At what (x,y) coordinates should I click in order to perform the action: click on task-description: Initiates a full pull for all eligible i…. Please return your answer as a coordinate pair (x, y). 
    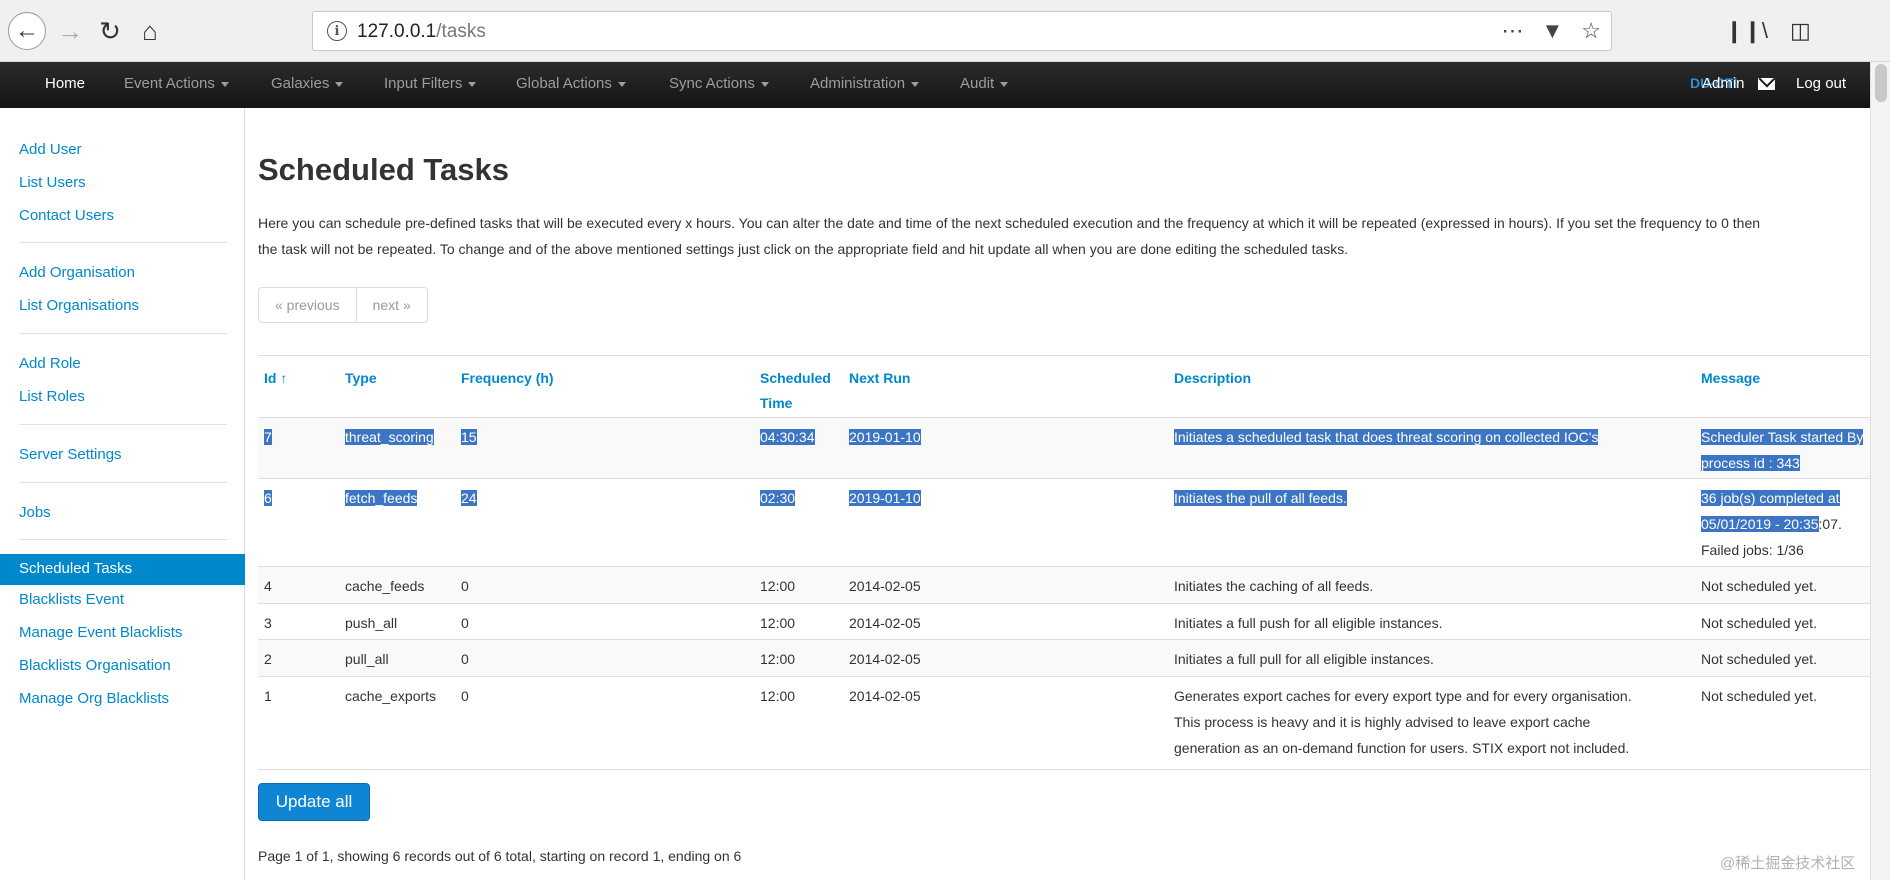
    Looking at the image, I should click on (1304, 659).